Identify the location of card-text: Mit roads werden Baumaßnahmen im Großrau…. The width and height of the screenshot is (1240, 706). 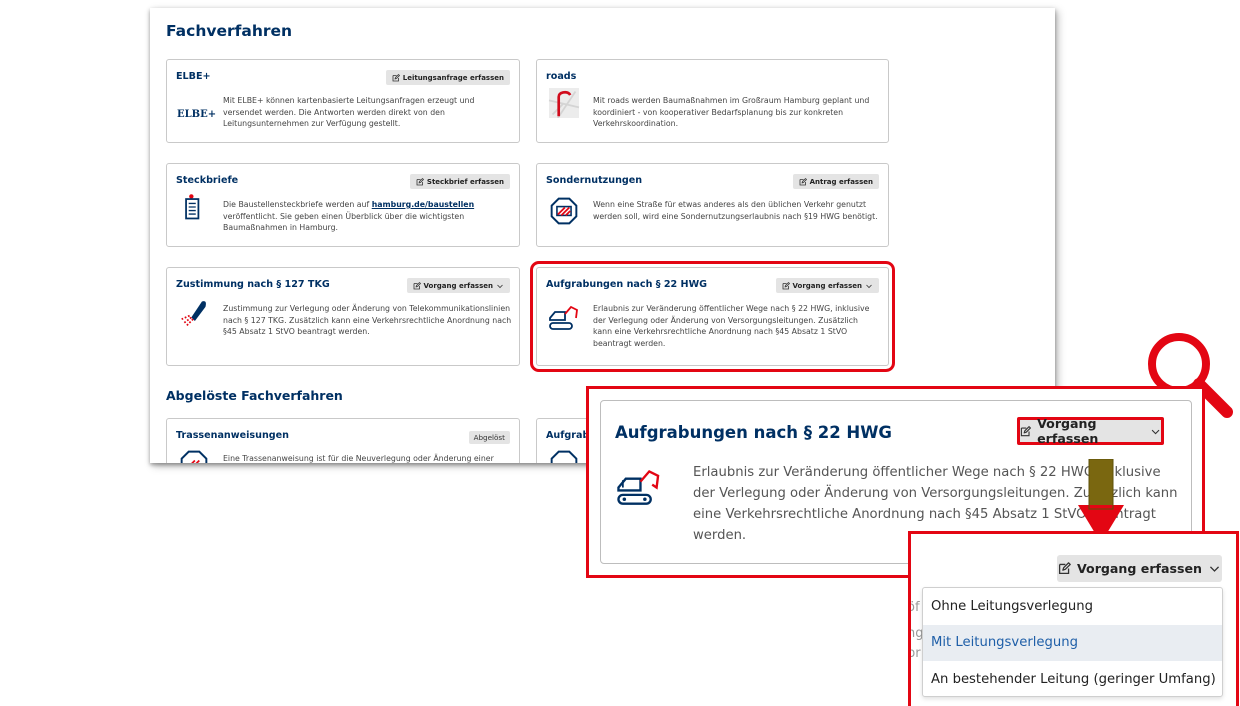
(731, 112).